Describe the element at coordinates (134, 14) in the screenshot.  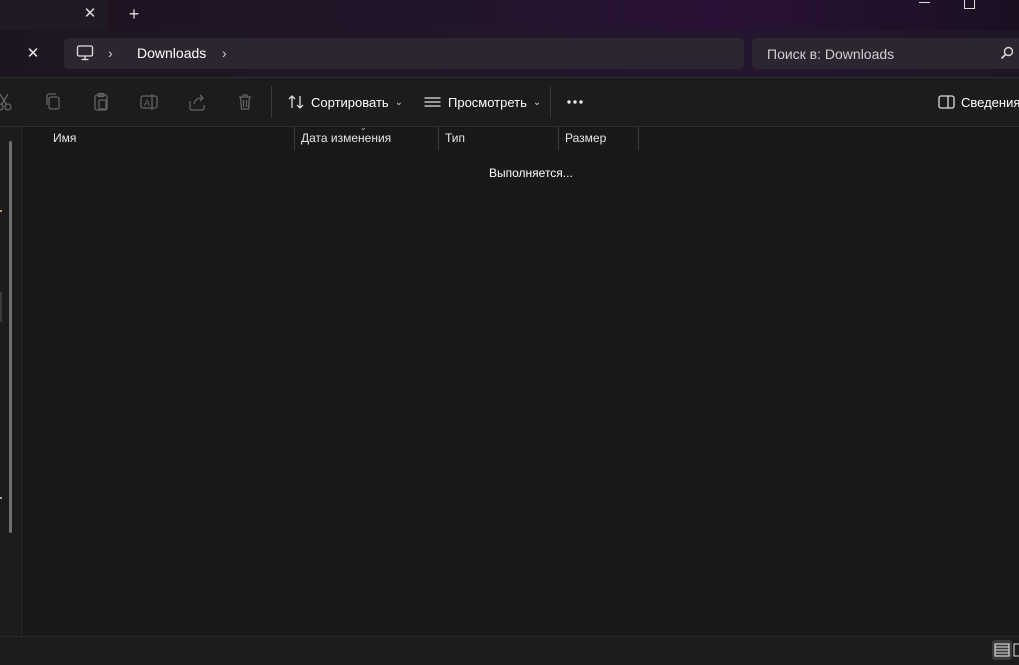
I see `new-tab-button: +` at that location.